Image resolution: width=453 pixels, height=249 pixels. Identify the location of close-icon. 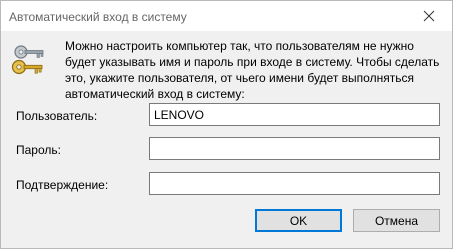
(429, 16).